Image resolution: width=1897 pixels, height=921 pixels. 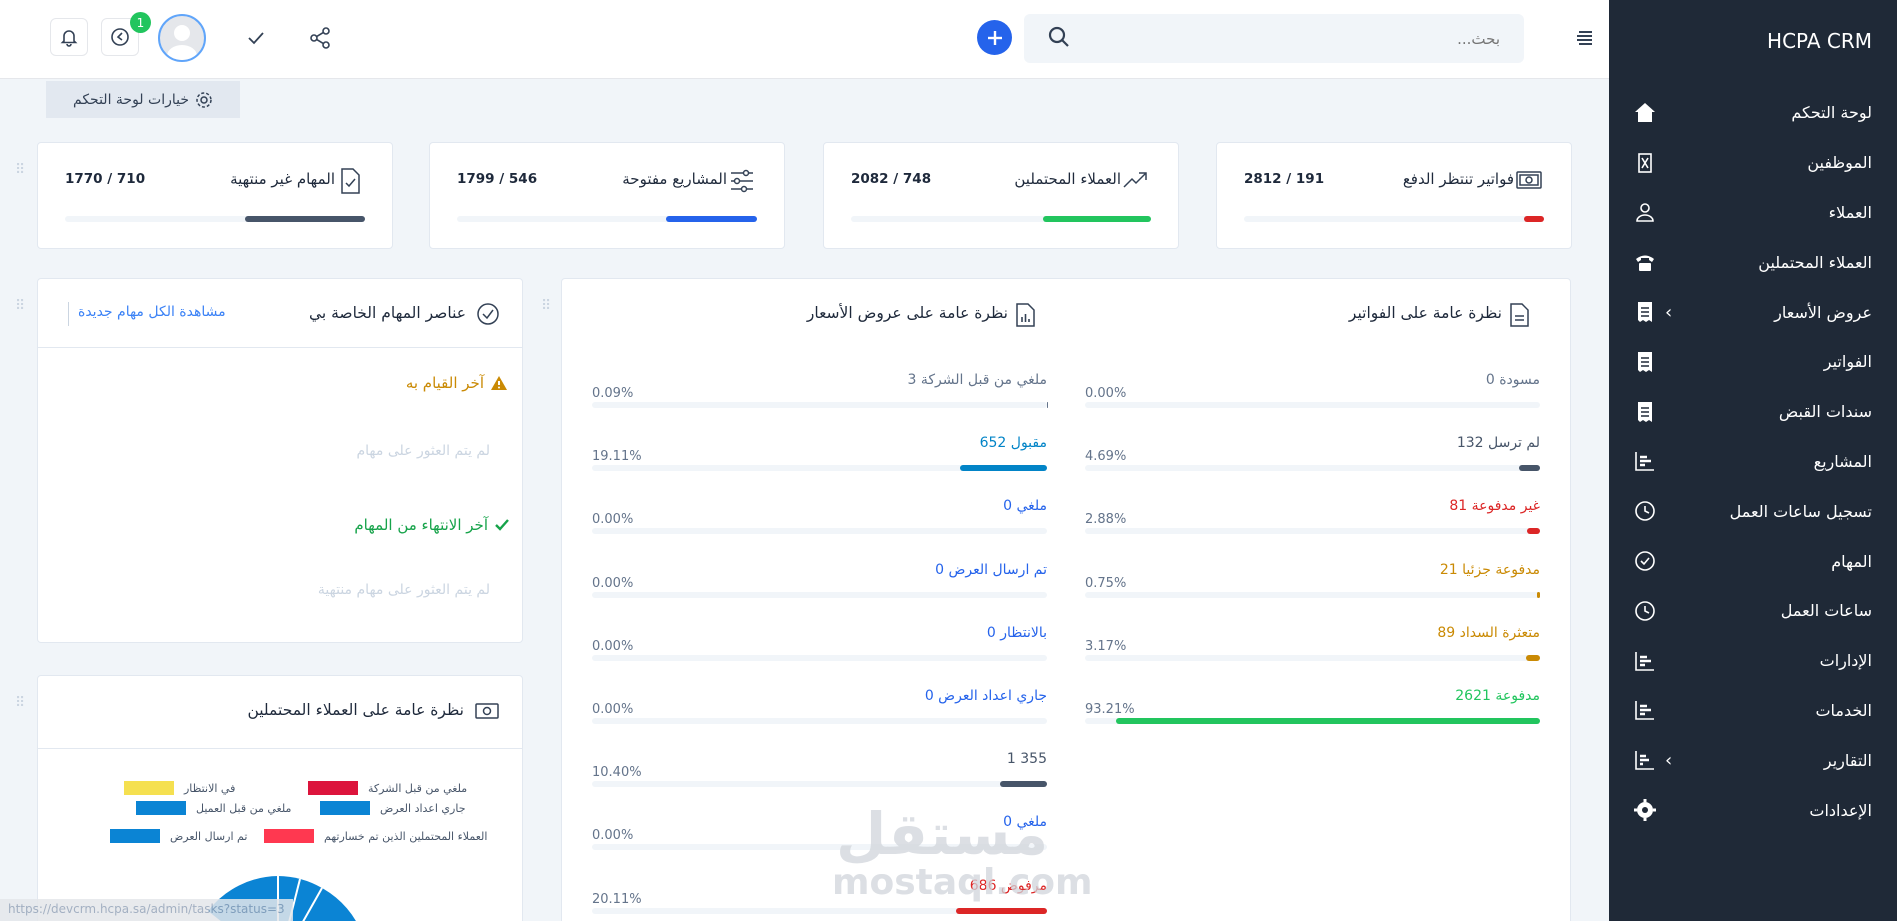 I want to click on sidebar-item-label: الفواتير, so click(x=1847, y=362).